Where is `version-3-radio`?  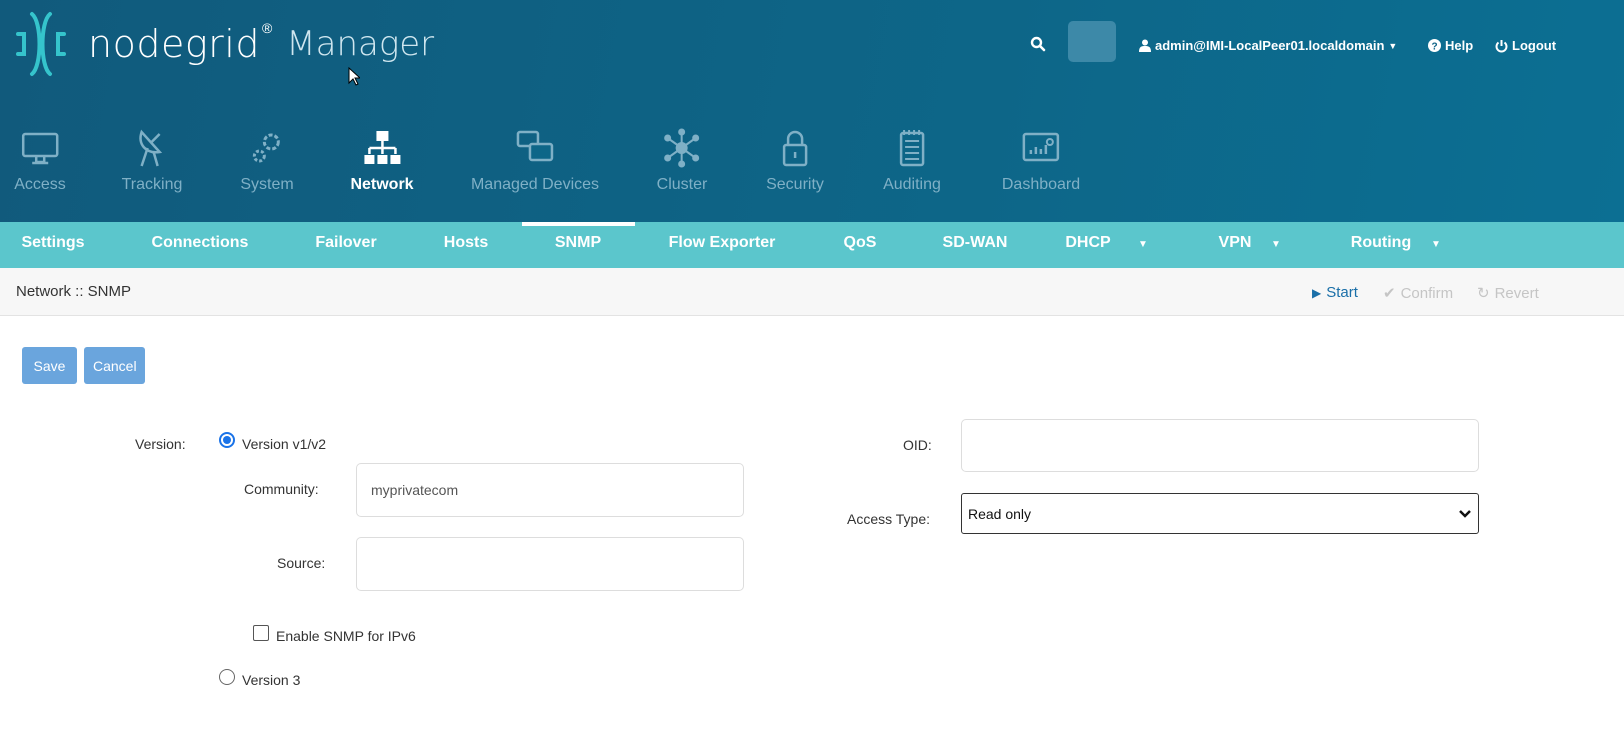
version-3-radio is located at coordinates (227, 677).